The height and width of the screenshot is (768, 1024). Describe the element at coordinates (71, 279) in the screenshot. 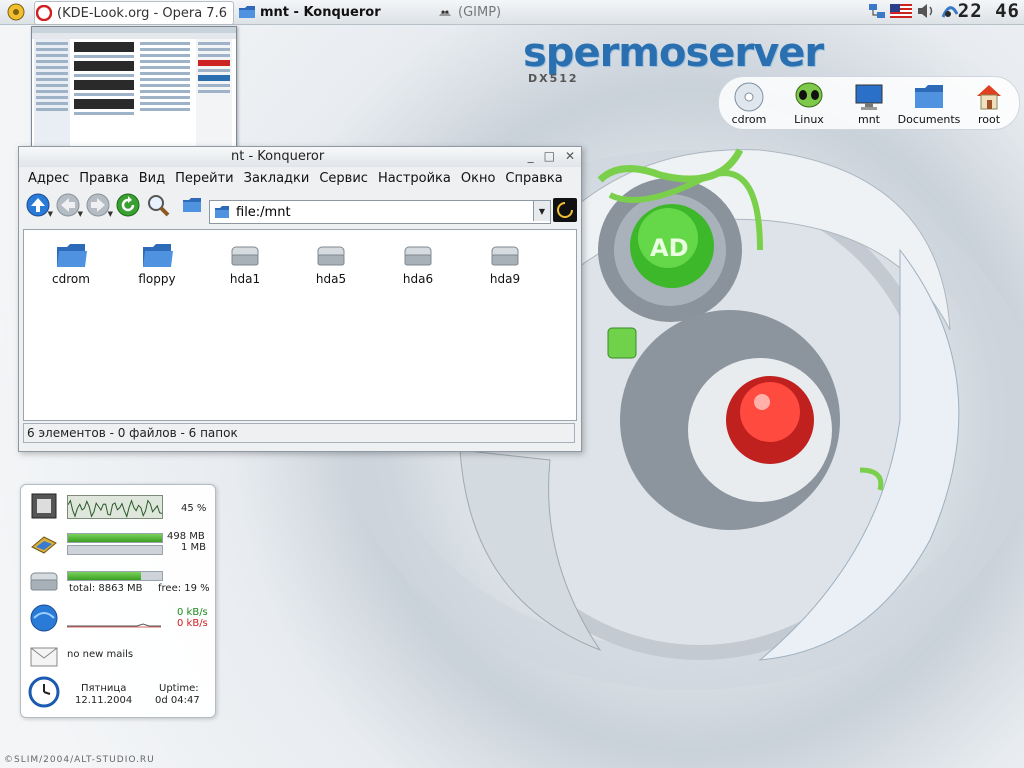

I see `file-item-label: cdrom` at that location.